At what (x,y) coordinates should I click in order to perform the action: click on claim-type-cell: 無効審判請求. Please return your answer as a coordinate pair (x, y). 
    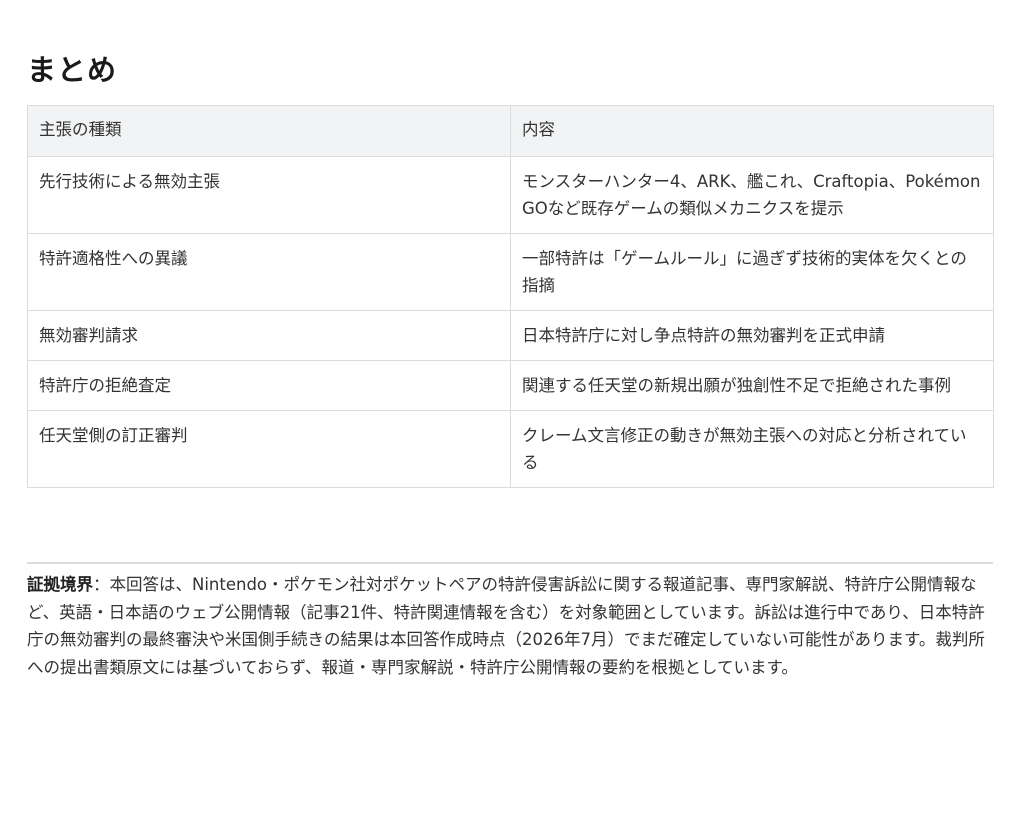
    Looking at the image, I should click on (269, 335).